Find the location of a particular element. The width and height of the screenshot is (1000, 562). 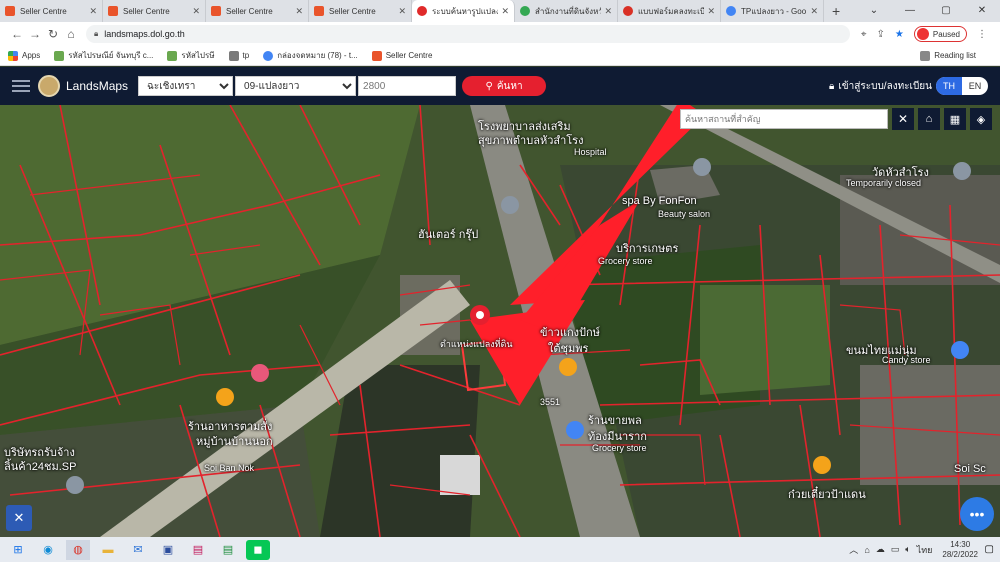

windows-start-icon: ⊞ is located at coordinates (18, 550).